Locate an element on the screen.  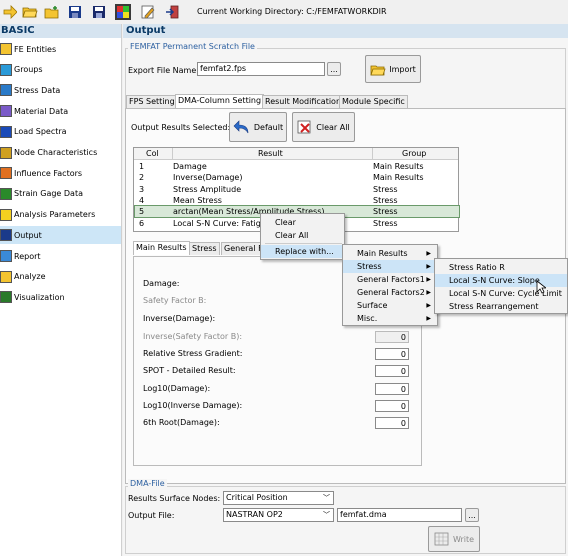
table-row: 4 Mean Stress Stress is located at coordinates (297, 200).